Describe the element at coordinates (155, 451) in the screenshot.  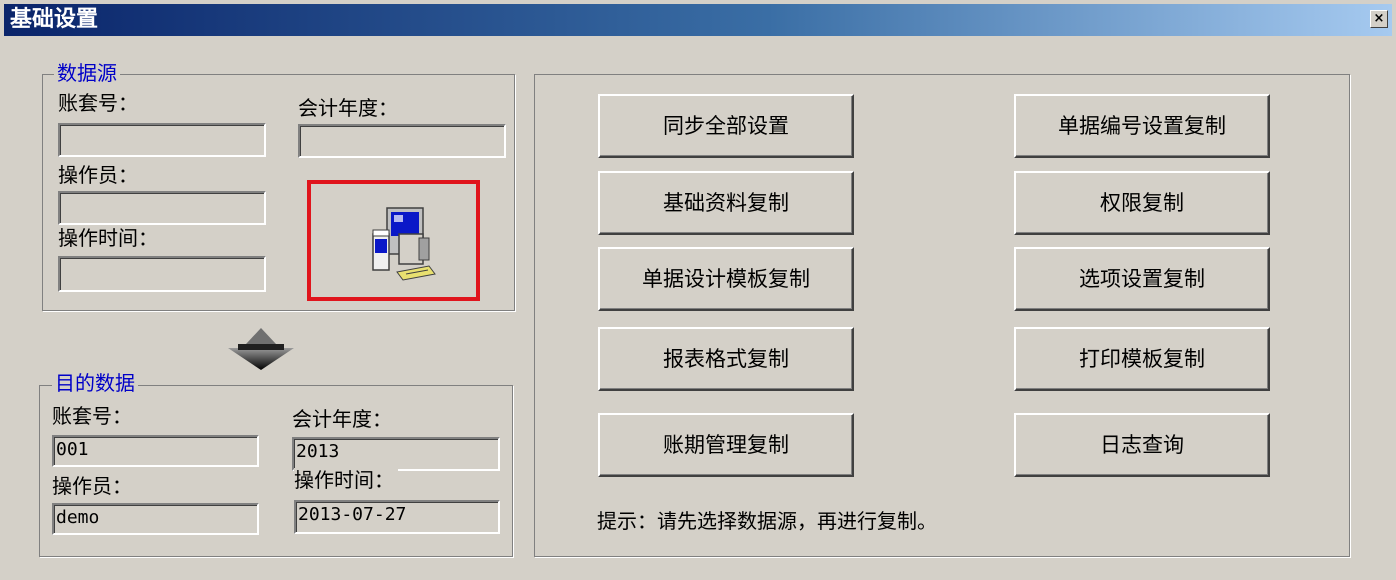
I see `target-account-field: 001` at that location.